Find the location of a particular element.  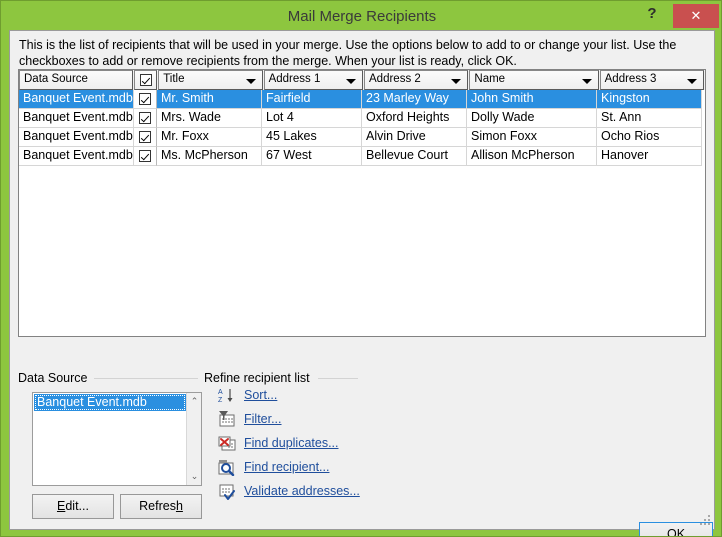

refine-group-label: Refine recipient list is located at coordinates (257, 378).